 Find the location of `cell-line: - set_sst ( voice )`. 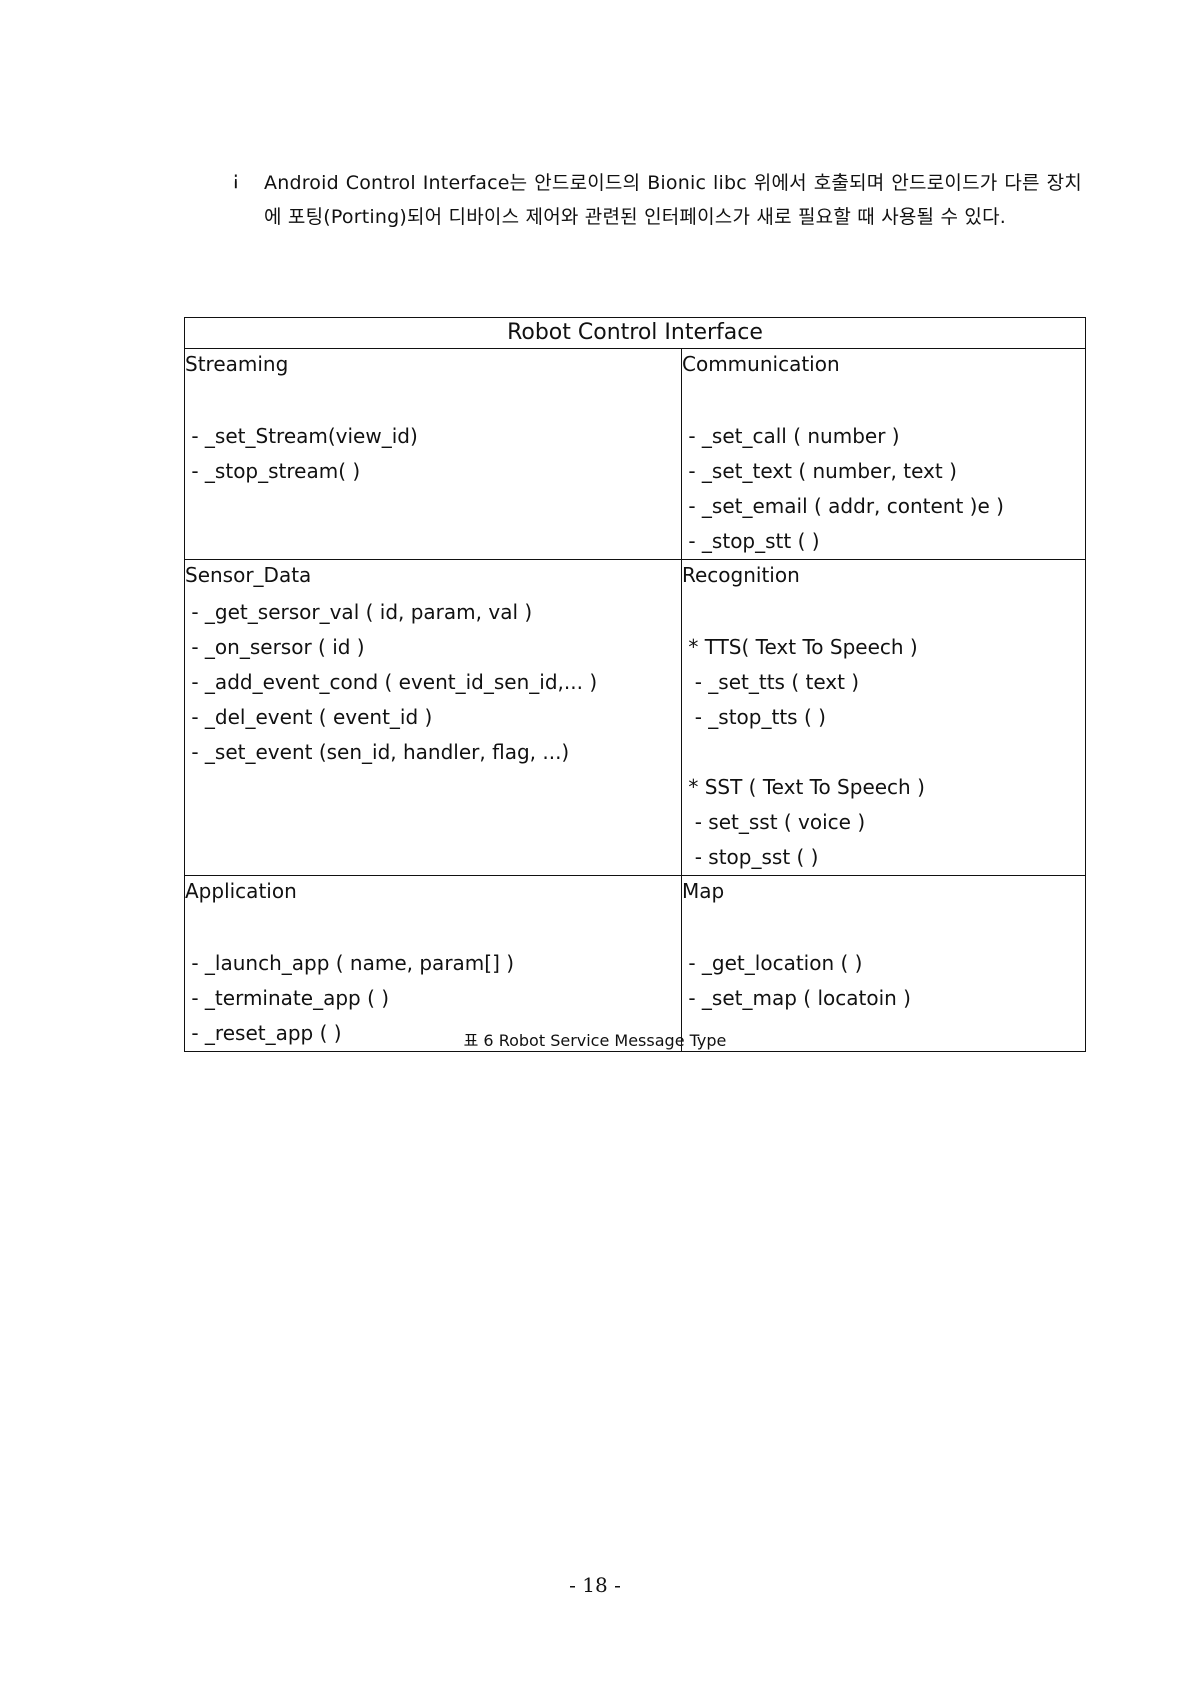

cell-line: - set_sst ( voice ) is located at coordinates (774, 822).